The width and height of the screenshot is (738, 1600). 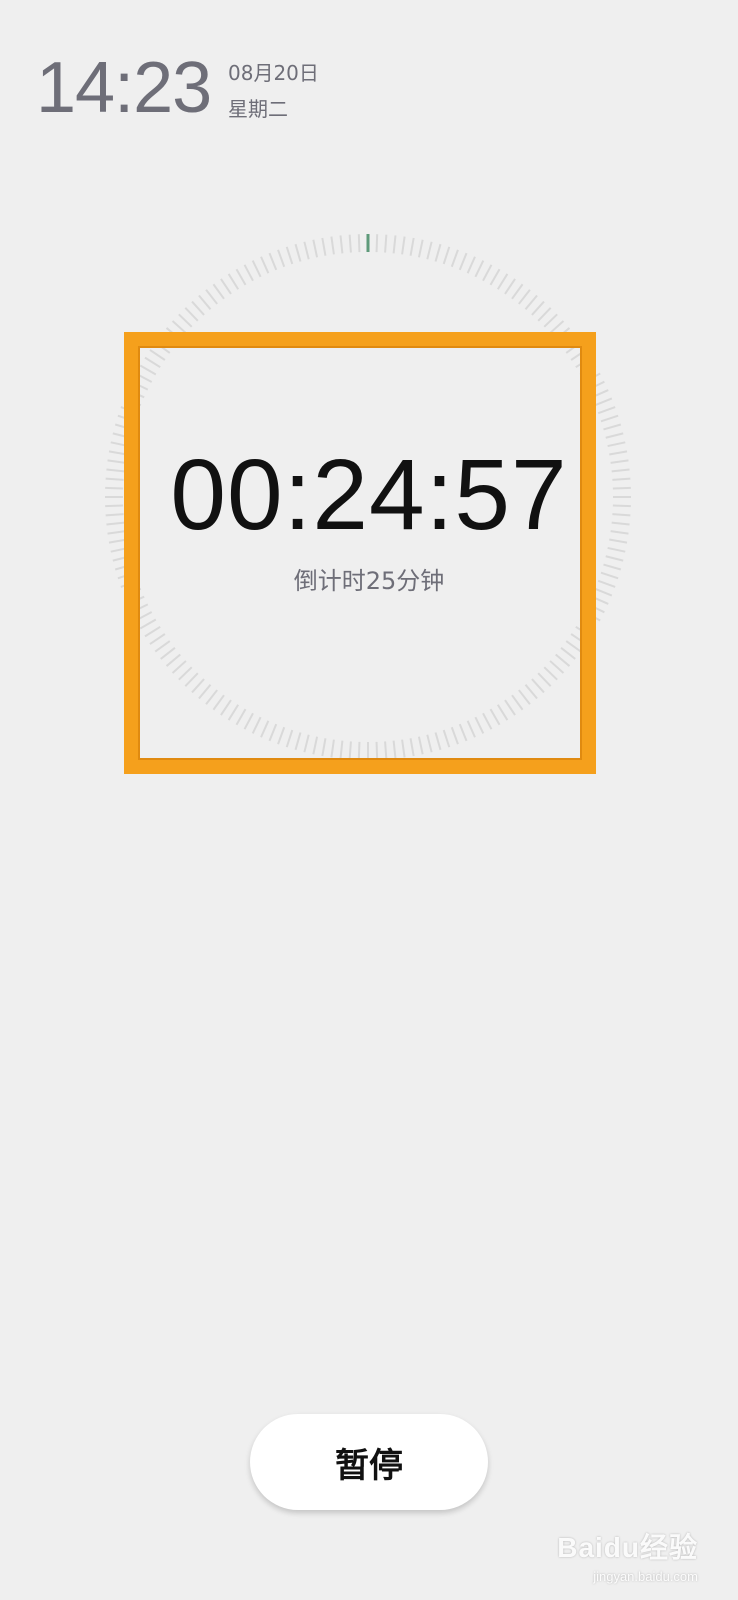 What do you see at coordinates (369, 1462) in the screenshot?
I see `pause-button: 暂停` at bounding box center [369, 1462].